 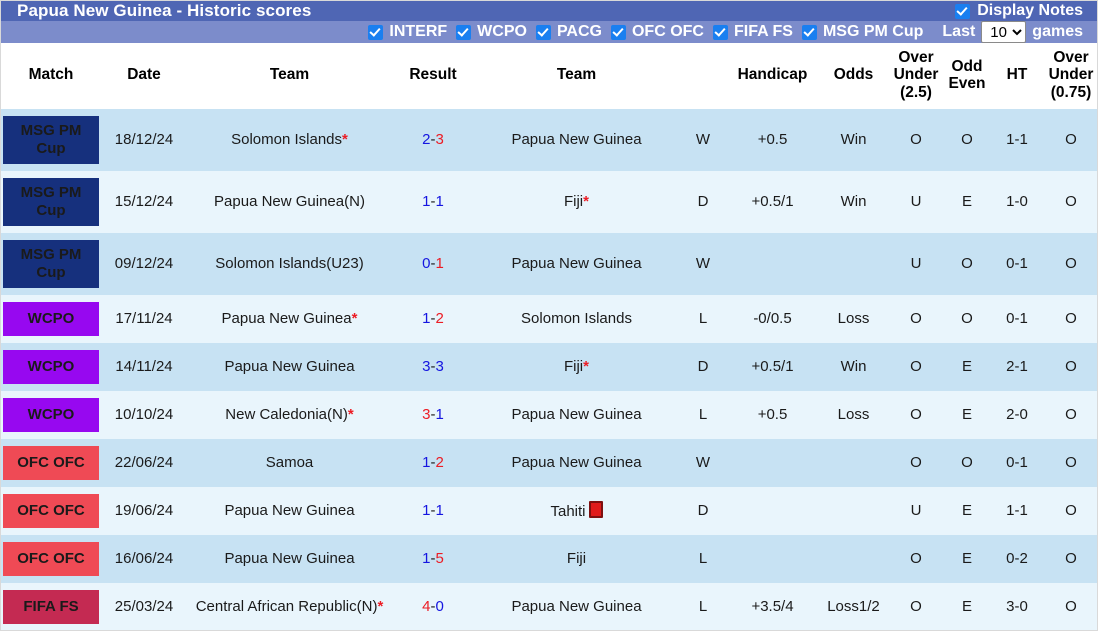 I want to click on home-team: Solomon Islands(U23), so click(x=289, y=264).